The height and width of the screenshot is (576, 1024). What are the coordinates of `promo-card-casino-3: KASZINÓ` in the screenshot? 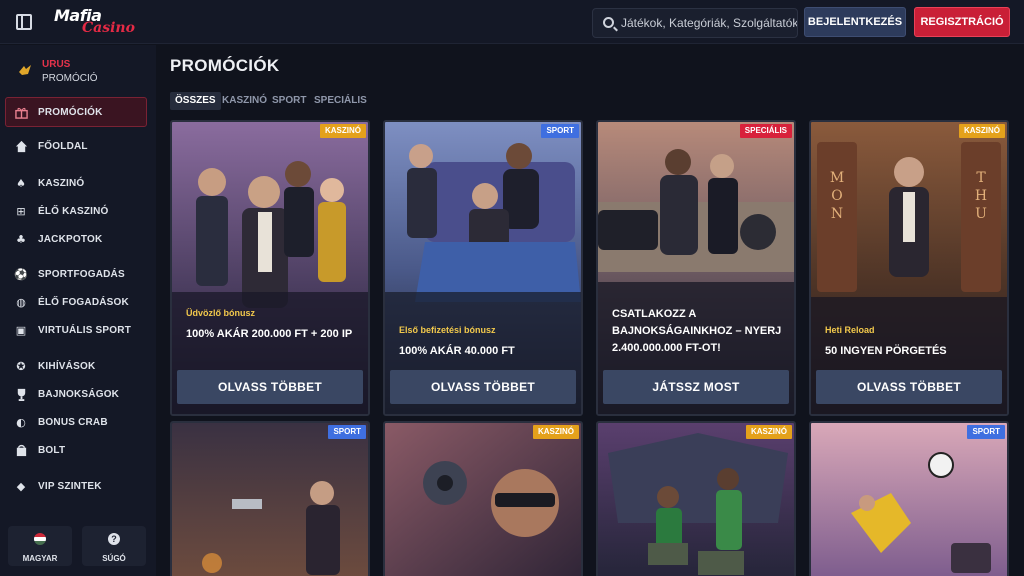 It's located at (696, 498).